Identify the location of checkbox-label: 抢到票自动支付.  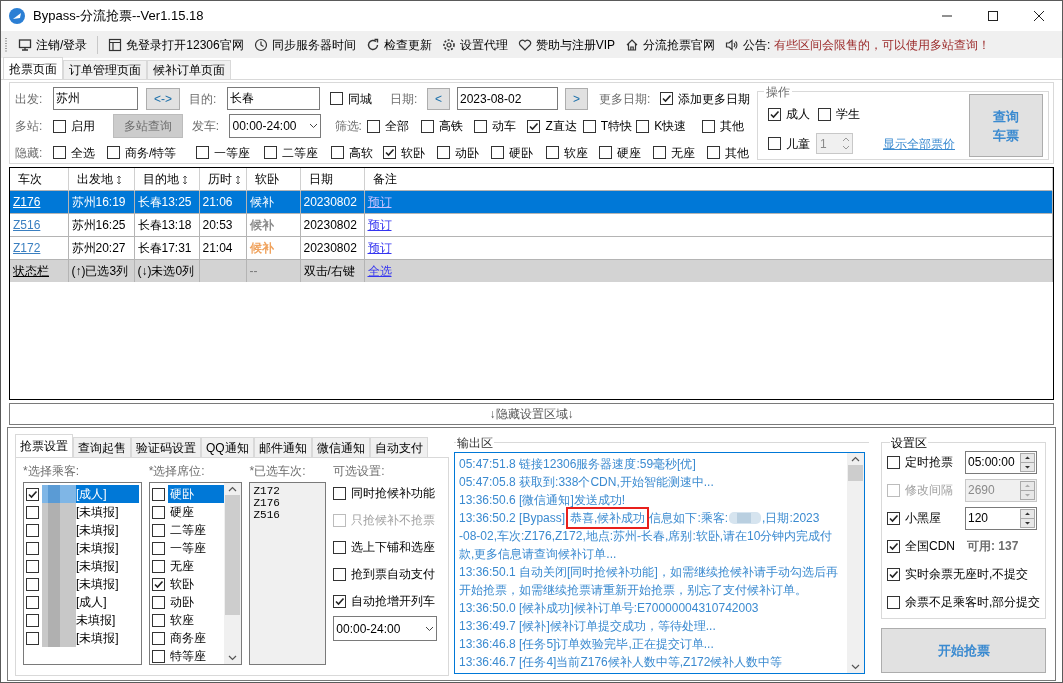
(393, 574).